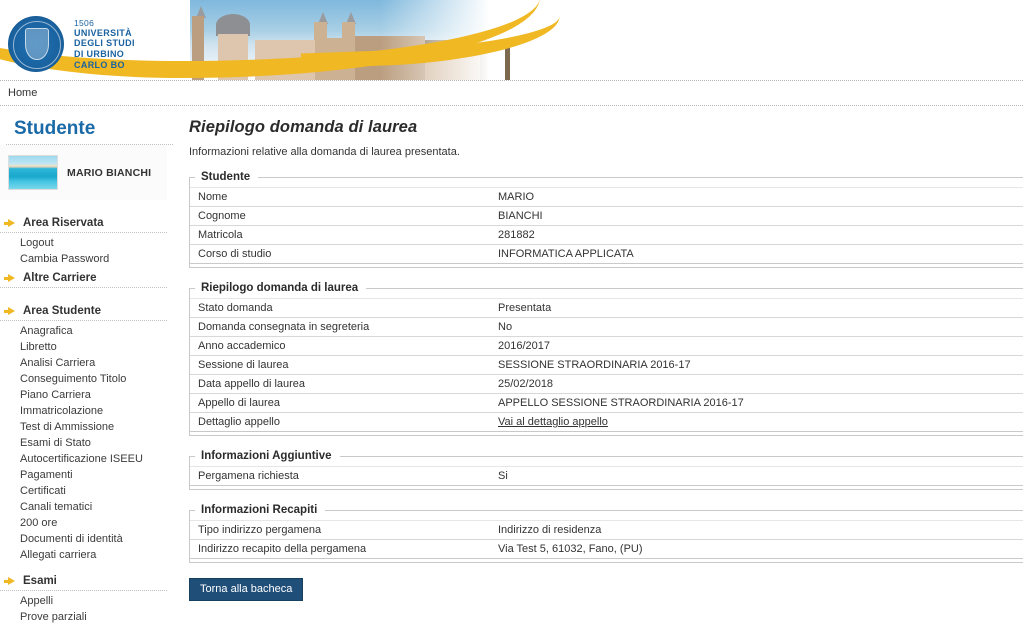 This screenshot has width=1023, height=627. I want to click on sidebar-item-autocertificazione-iseeu: Autocertificazione ISEEU, so click(87, 459).